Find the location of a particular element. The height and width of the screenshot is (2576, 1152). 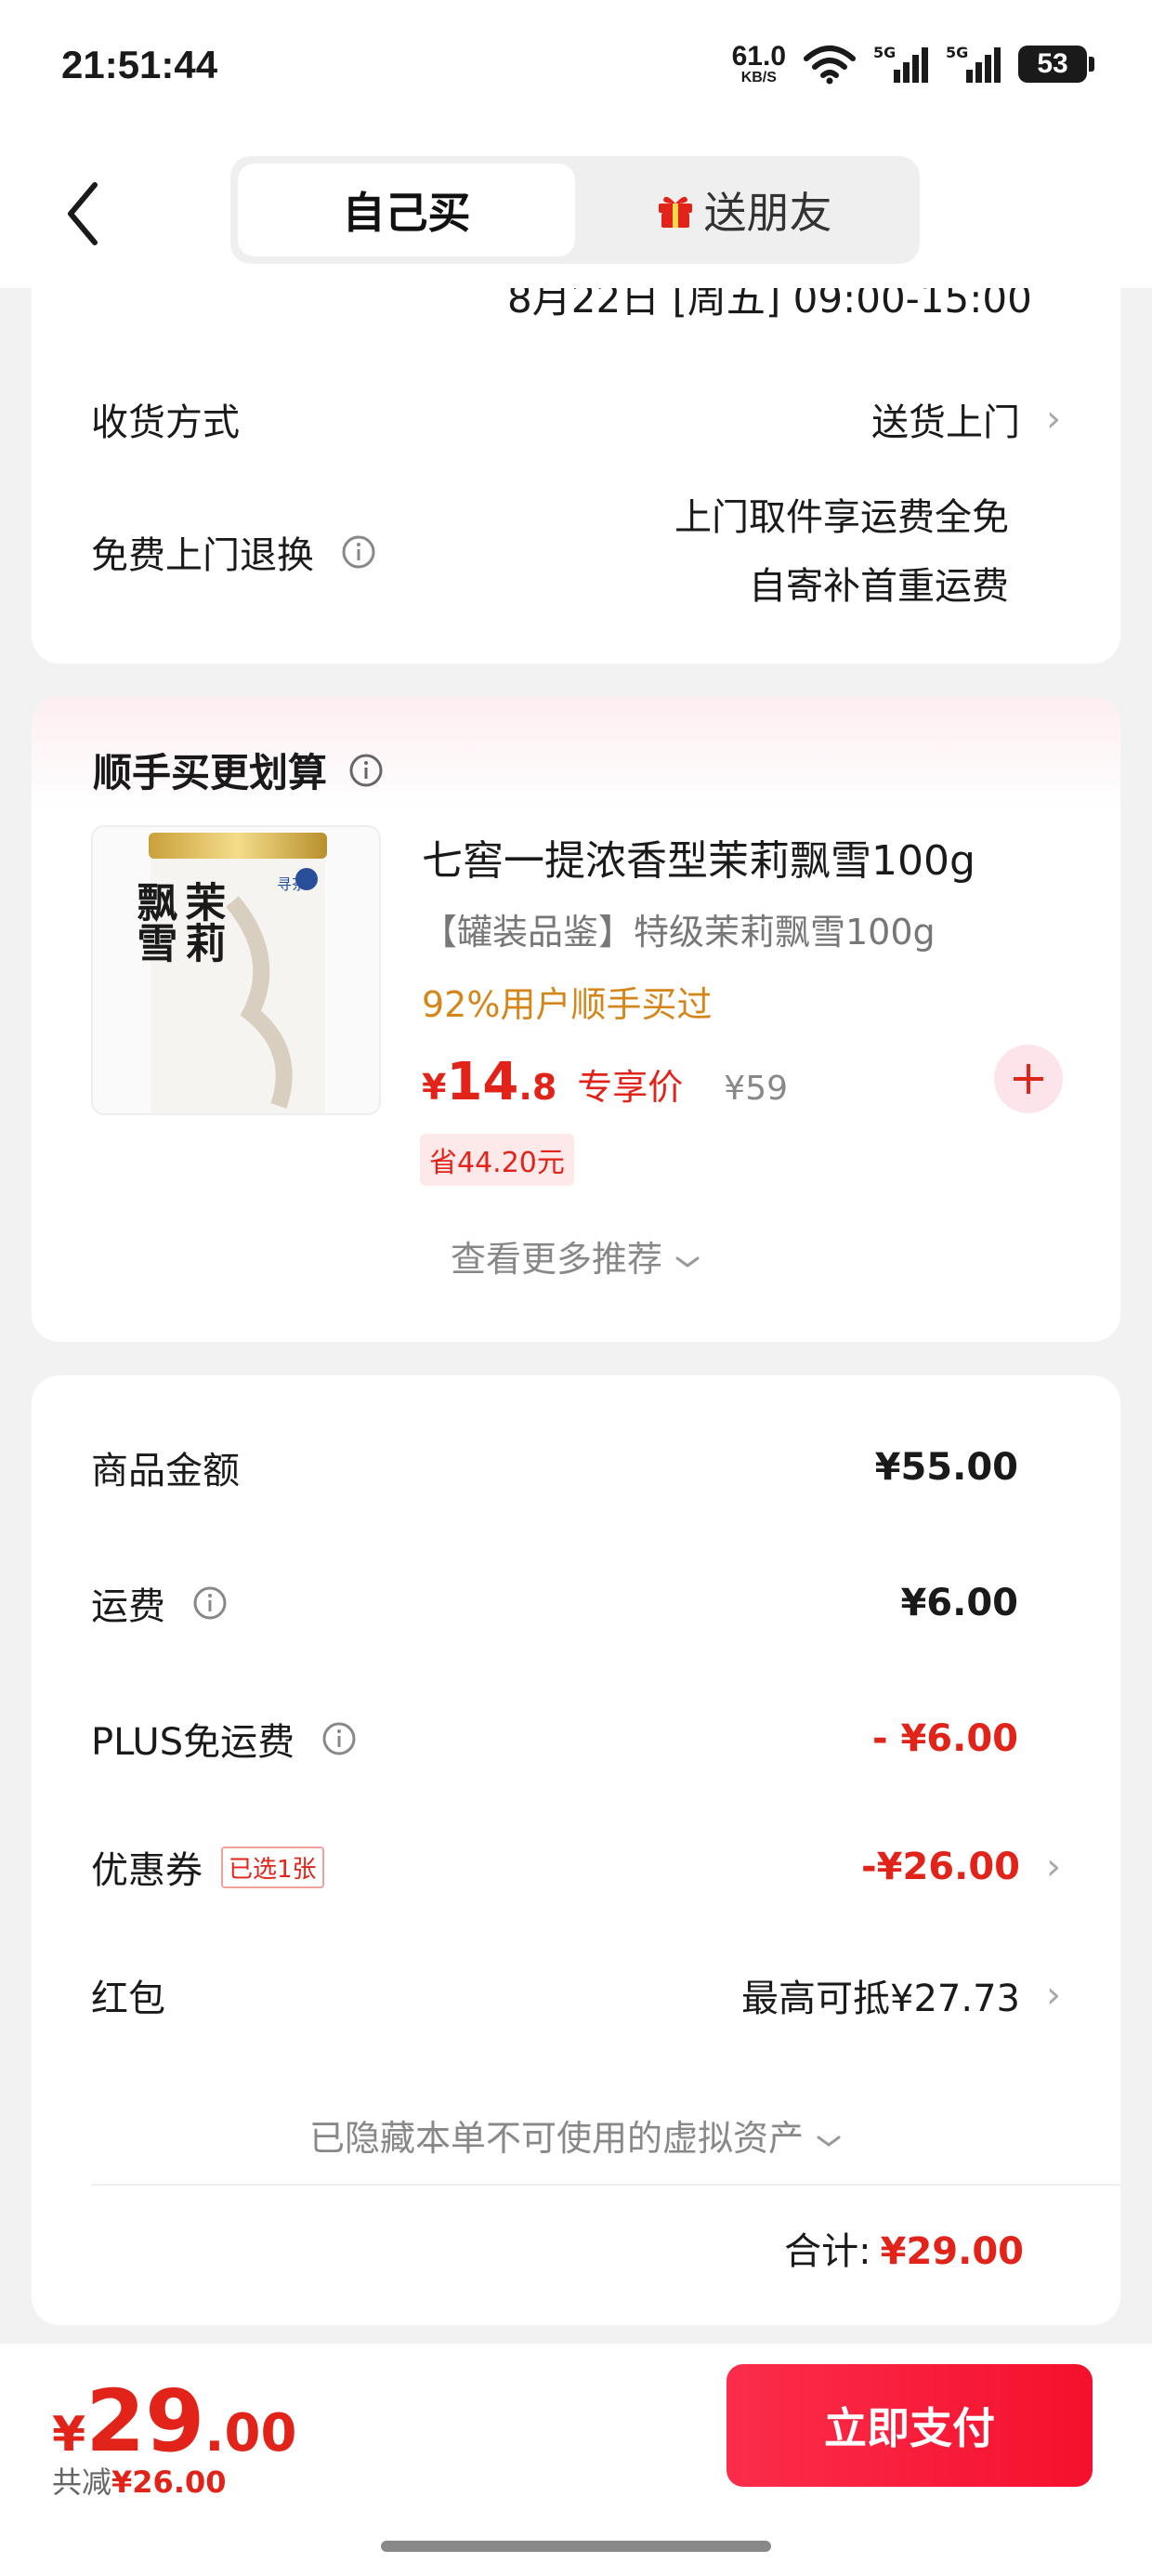

divider is located at coordinates (605, 2185).